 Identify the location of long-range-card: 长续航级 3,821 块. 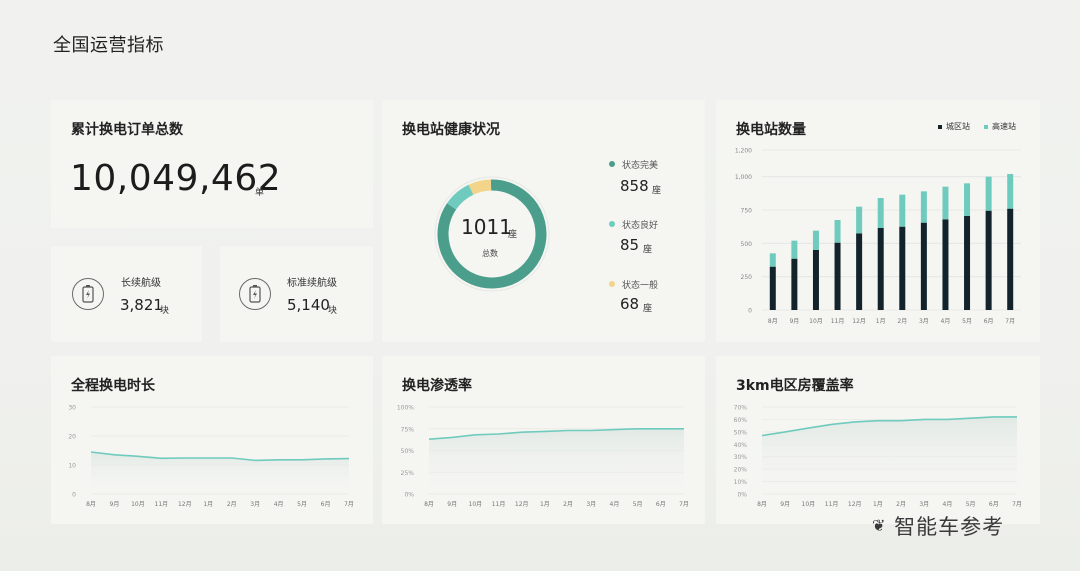
(126, 294).